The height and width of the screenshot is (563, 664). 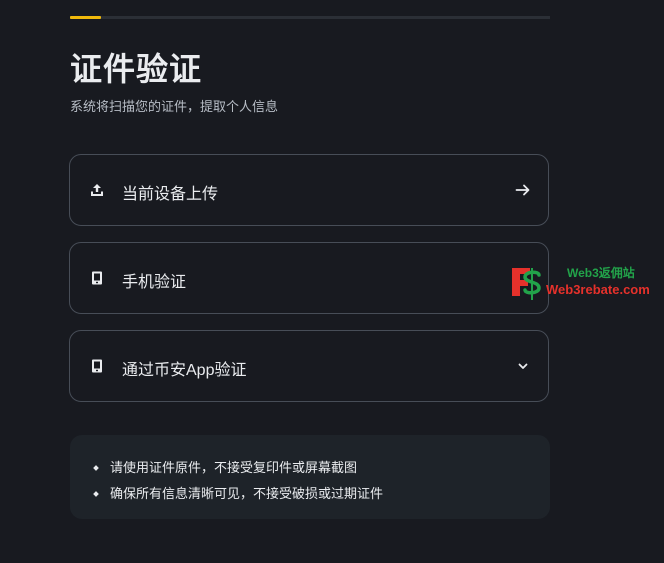 What do you see at coordinates (184, 370) in the screenshot?
I see `option-label: 通过币安App验证` at bounding box center [184, 370].